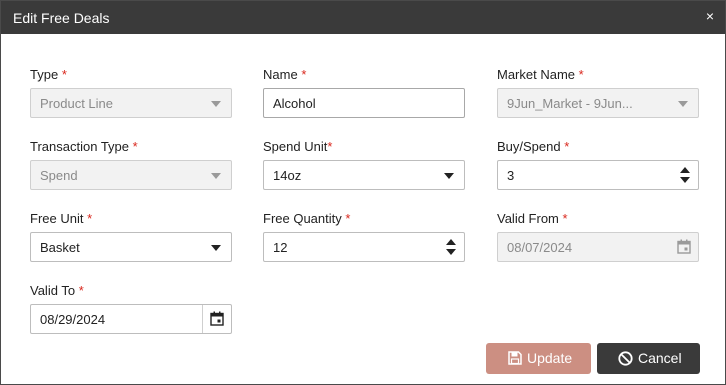  I want to click on free-quantity-value: 12, so click(280, 247).